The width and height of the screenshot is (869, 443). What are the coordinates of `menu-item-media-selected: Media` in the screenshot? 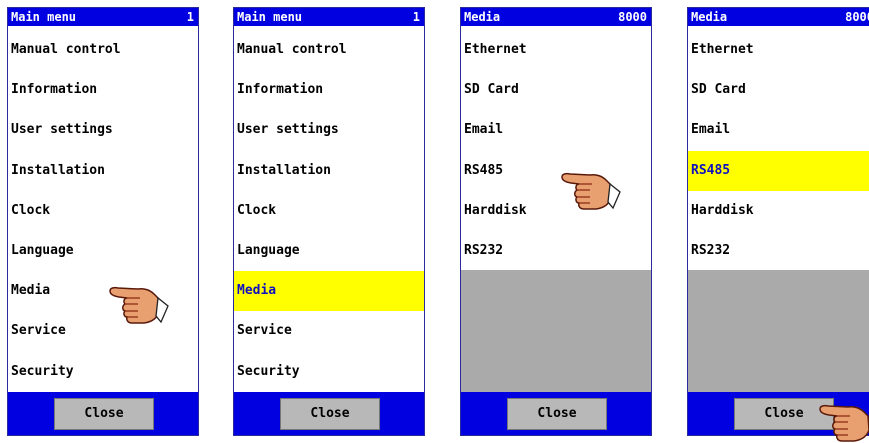 It's located at (329, 291).